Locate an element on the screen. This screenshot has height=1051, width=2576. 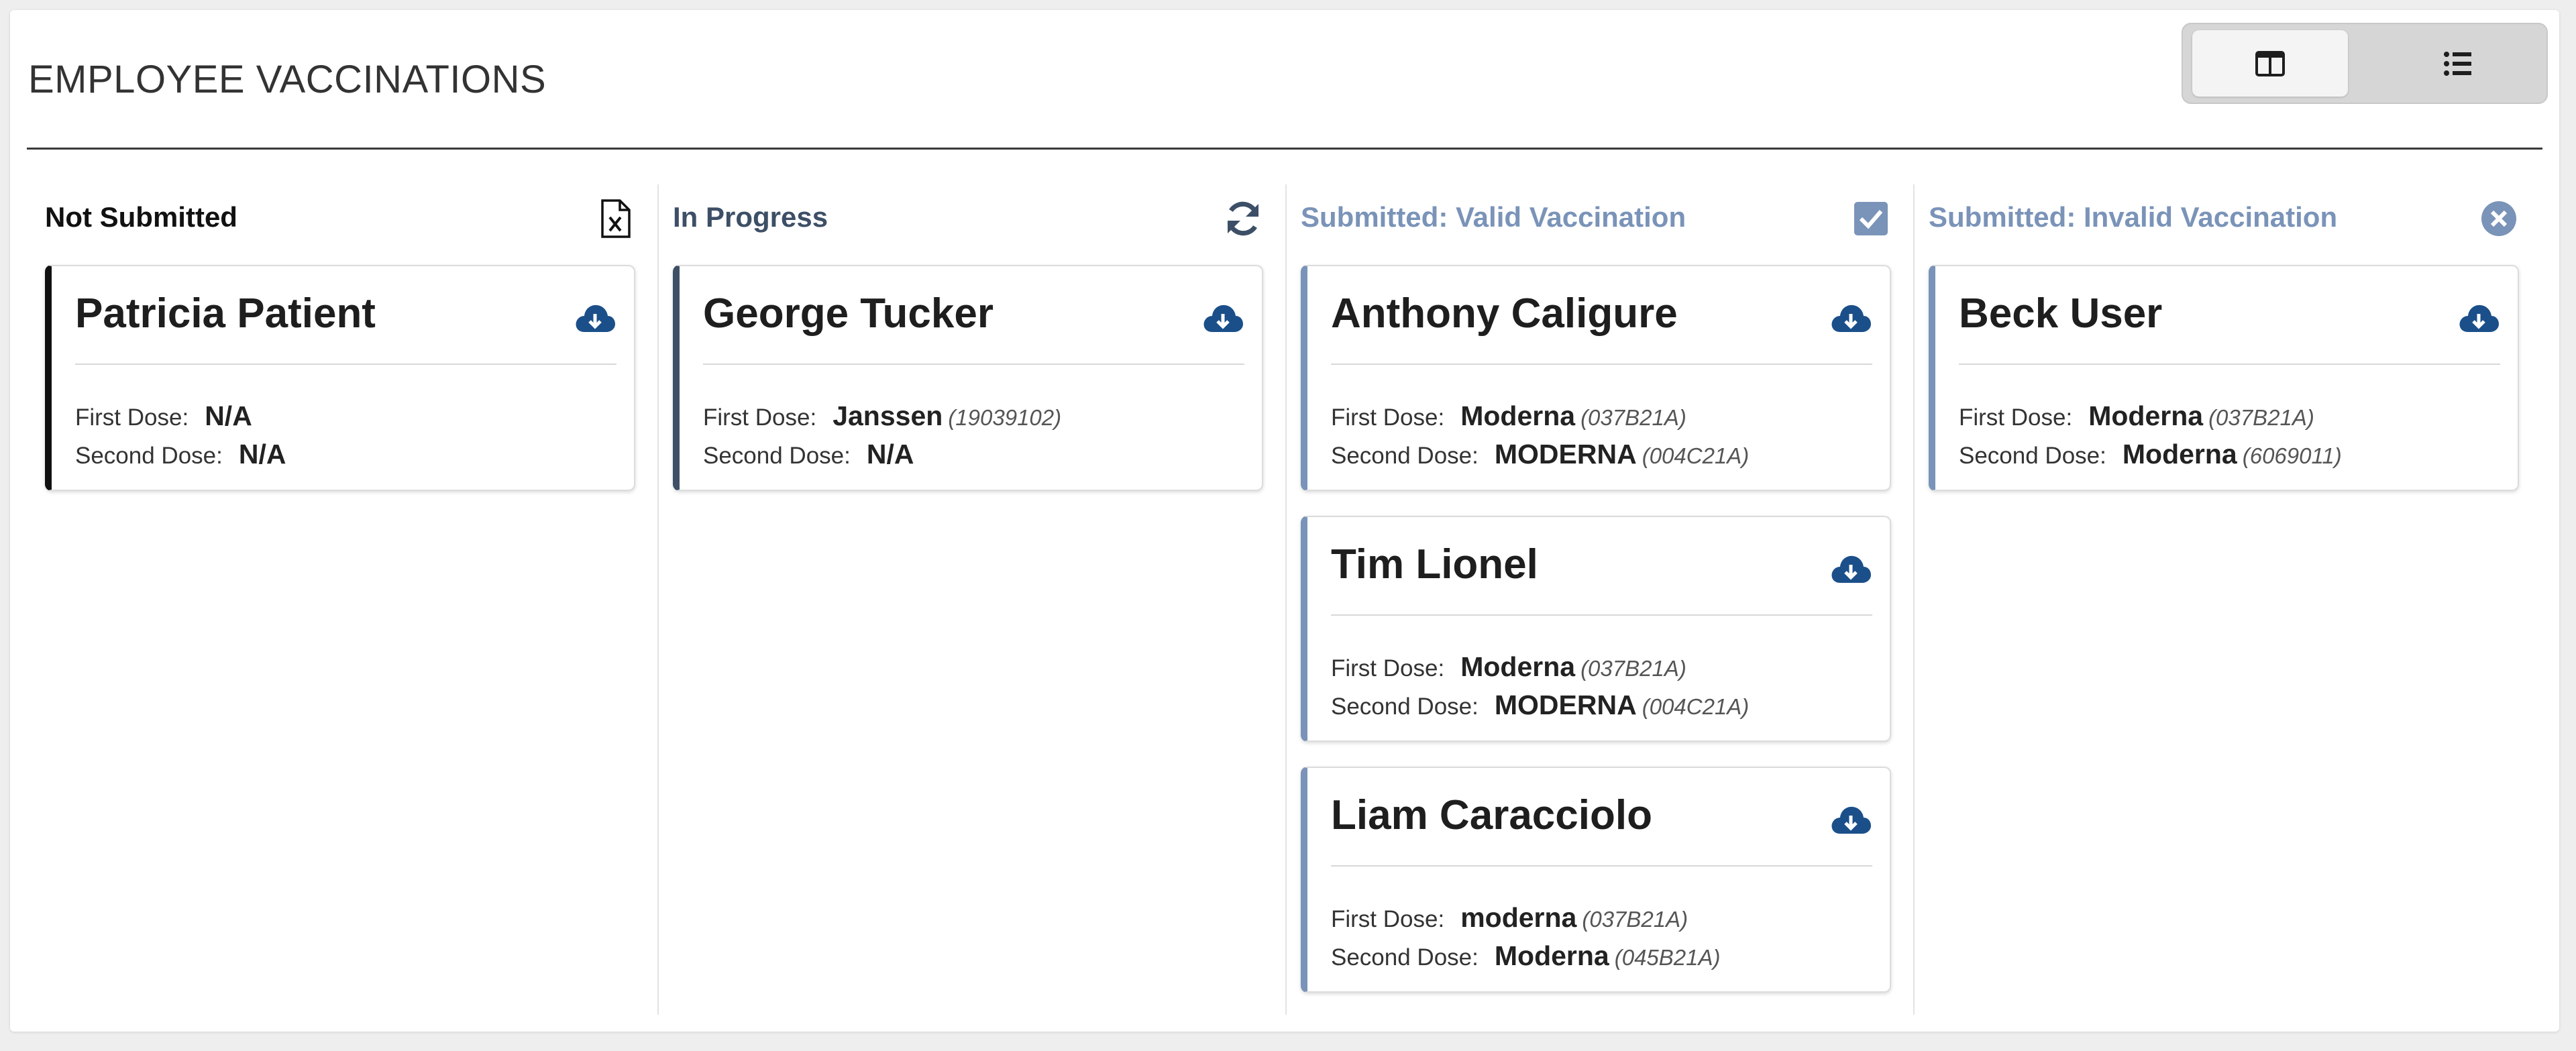
second-dose-row: Second Dose: Moderna (6069011) is located at coordinates (2150, 454).